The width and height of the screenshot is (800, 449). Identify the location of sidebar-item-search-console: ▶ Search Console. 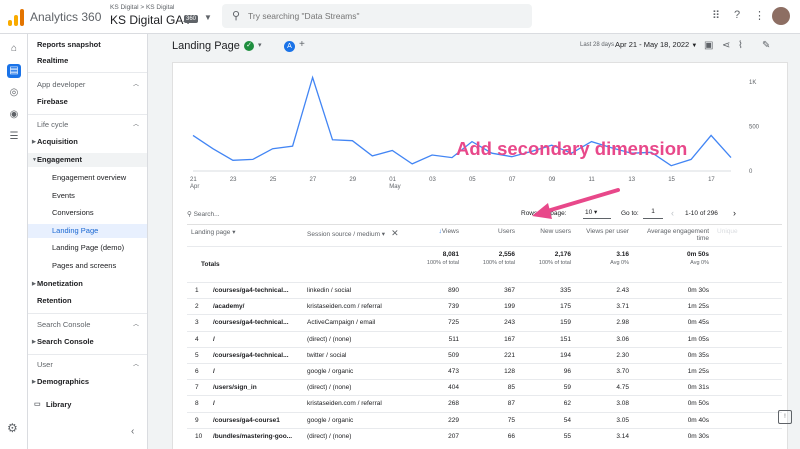
(87, 342).